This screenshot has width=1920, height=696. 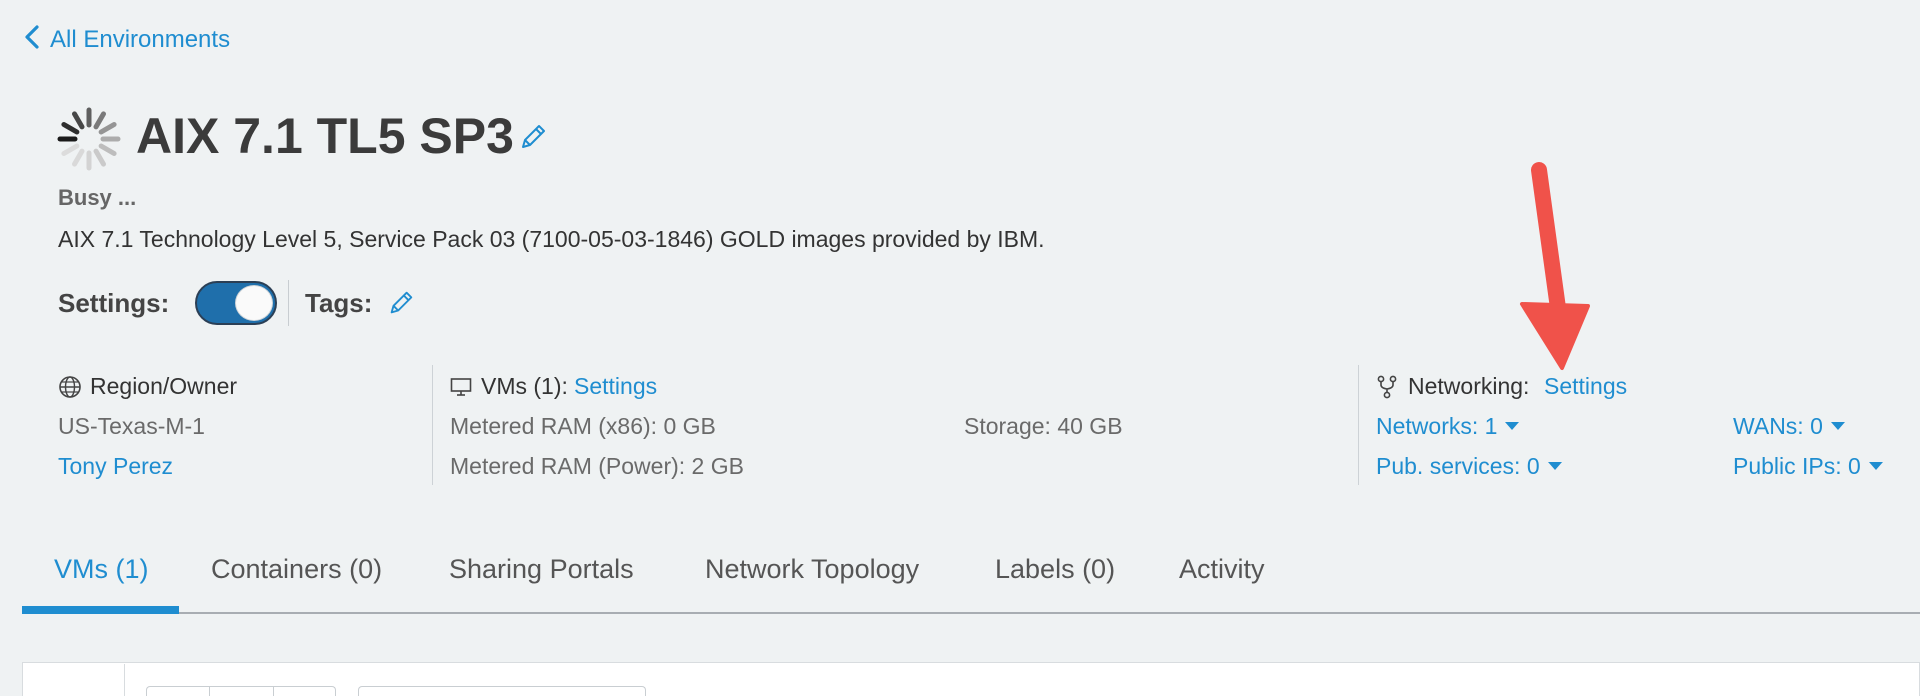 What do you see at coordinates (1555, 266) in the screenshot?
I see `red-arrow-icon` at bounding box center [1555, 266].